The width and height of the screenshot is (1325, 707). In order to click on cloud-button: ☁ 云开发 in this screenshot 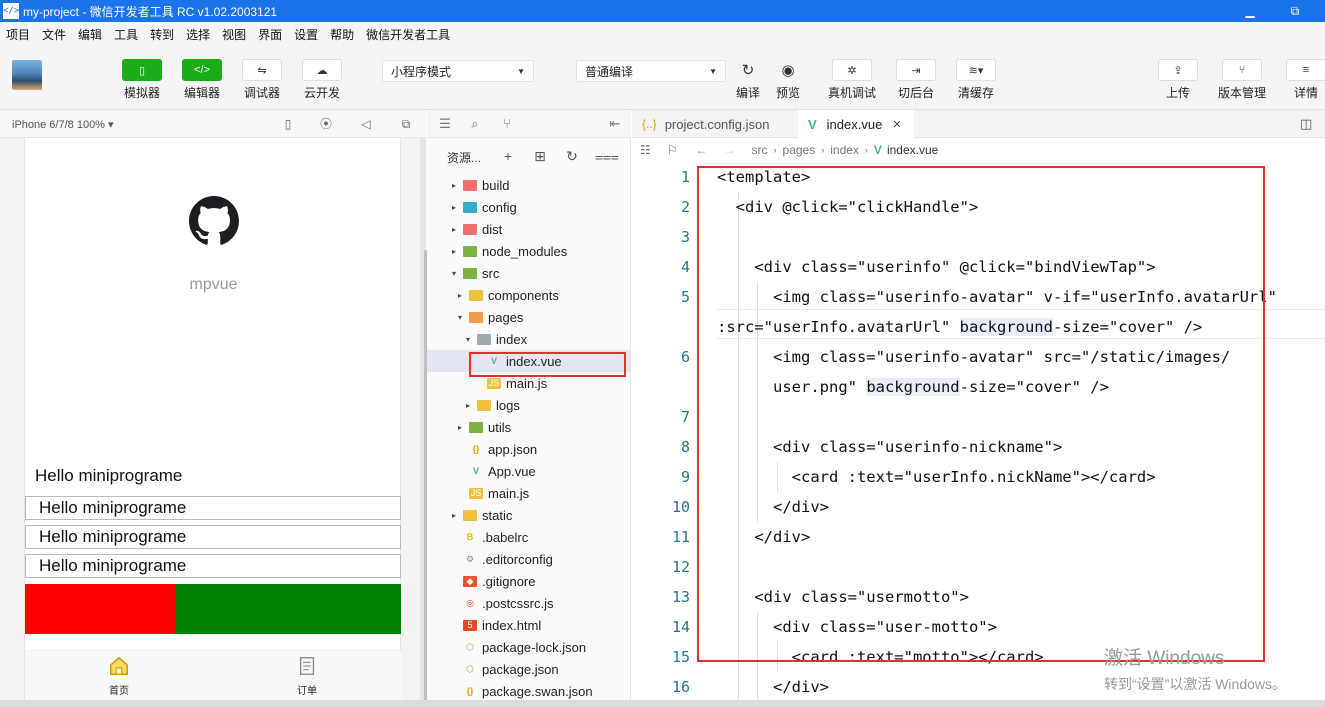, I will do `click(322, 80)`.